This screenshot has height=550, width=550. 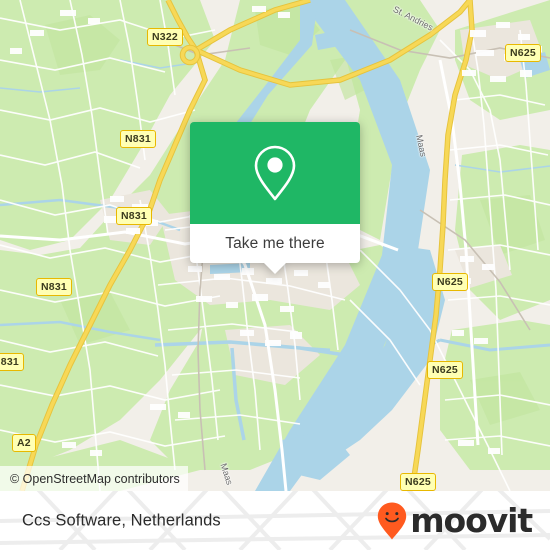 I want to click on moovit-wordmark: moovit, so click(x=471, y=520).